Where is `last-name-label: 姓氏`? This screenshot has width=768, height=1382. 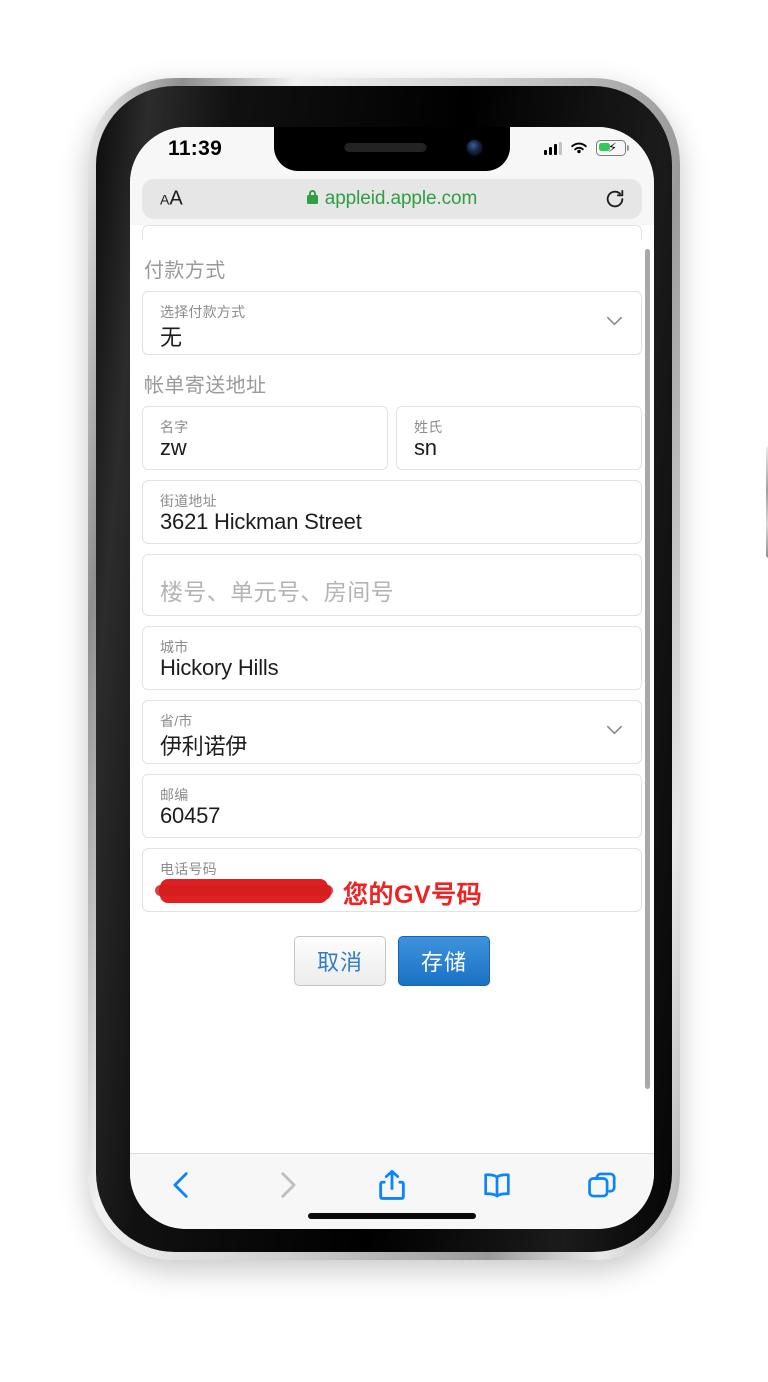 last-name-label: 姓氏 is located at coordinates (428, 427).